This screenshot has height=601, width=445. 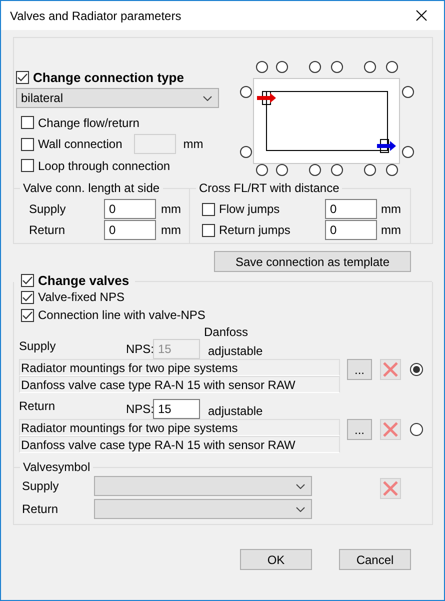 What do you see at coordinates (227, 332) in the screenshot?
I see `manufacturer-label: Danfoss` at bounding box center [227, 332].